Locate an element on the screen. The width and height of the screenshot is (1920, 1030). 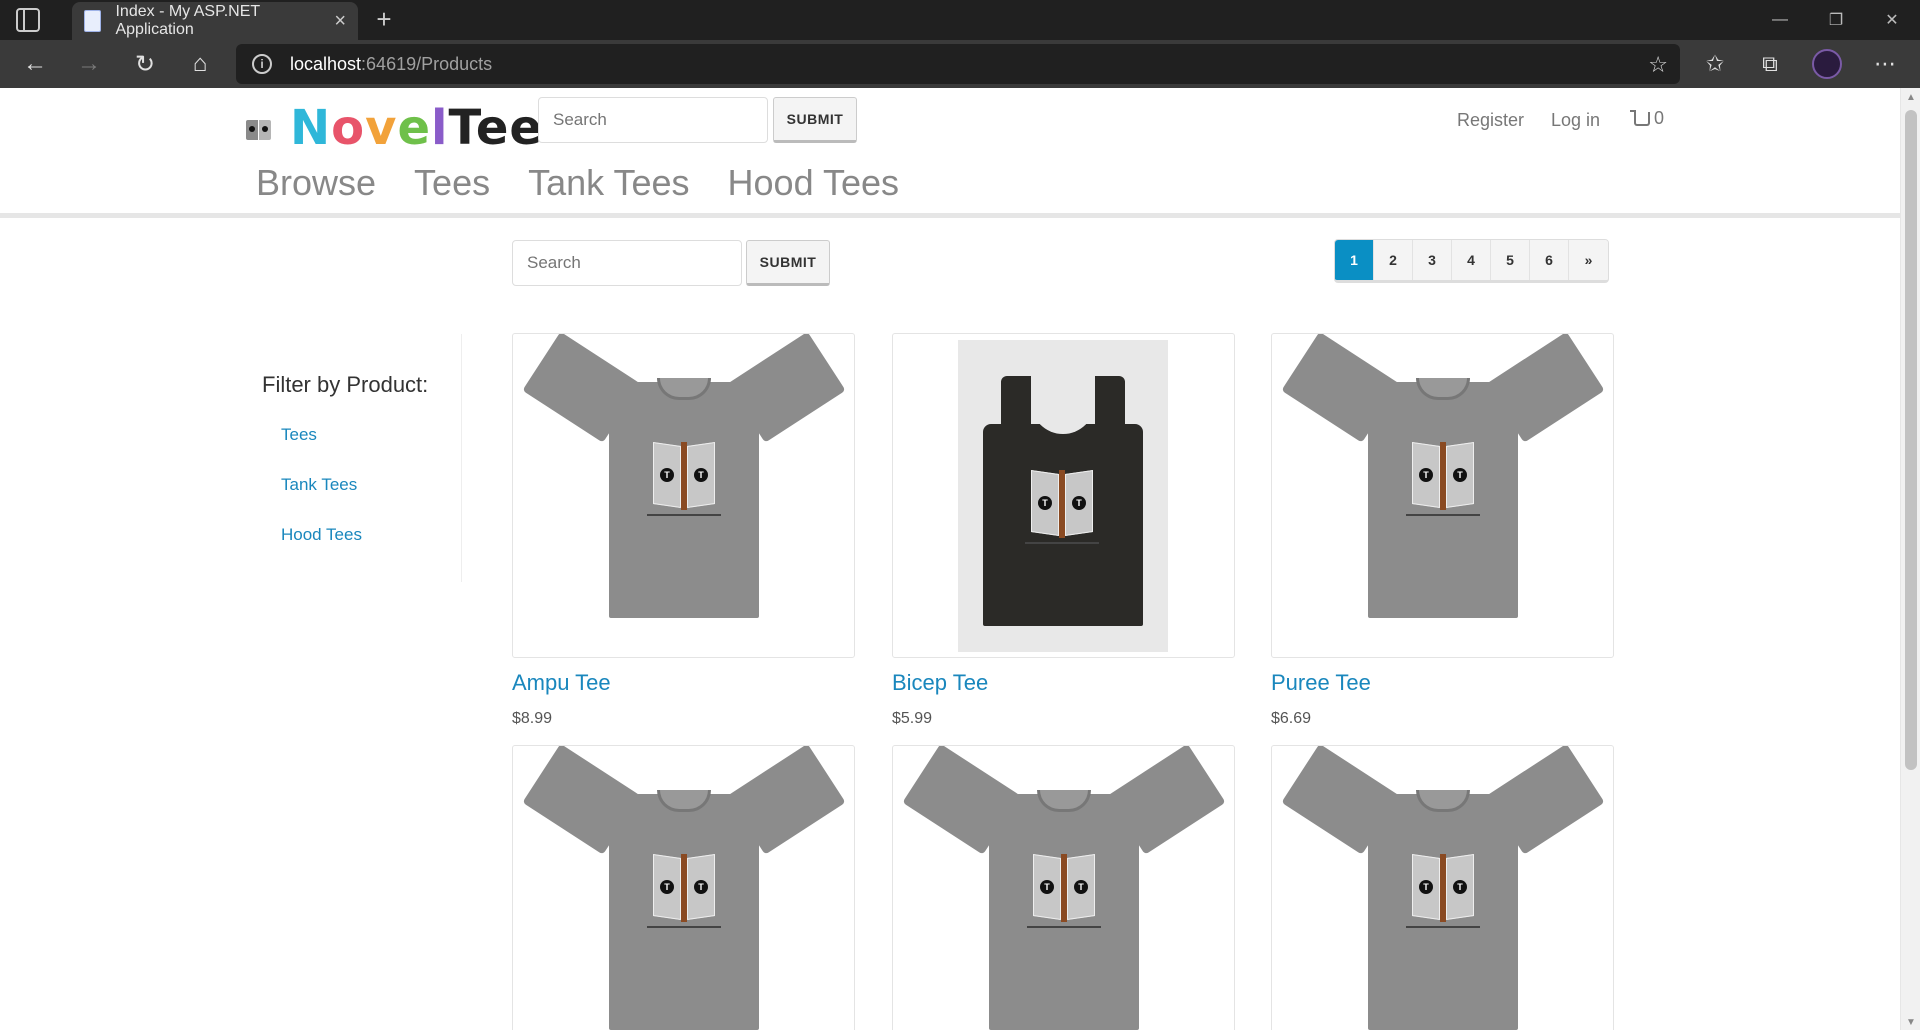
sidebar-icon is located at coordinates (28, 20).